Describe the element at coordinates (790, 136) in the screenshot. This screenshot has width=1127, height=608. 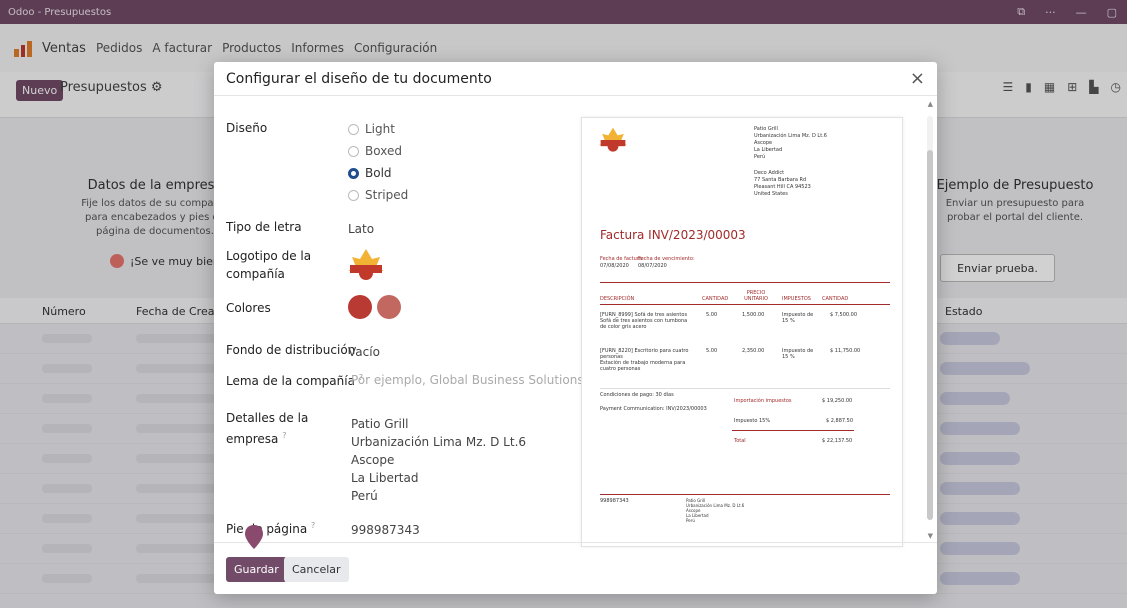
I see `preview-address-line: Urbanización Lima Mz. D Lt.6` at that location.